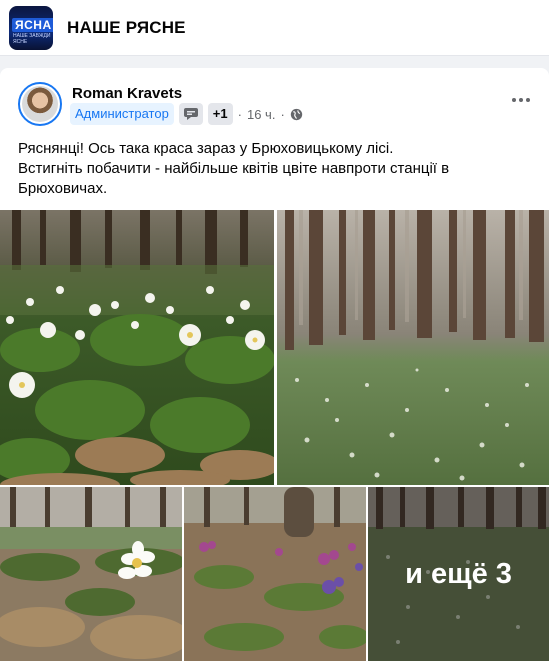 Image resolution: width=549 pixels, height=661 pixels. What do you see at coordinates (220, 114) in the screenshot?
I see `extra-badges: +1` at bounding box center [220, 114].